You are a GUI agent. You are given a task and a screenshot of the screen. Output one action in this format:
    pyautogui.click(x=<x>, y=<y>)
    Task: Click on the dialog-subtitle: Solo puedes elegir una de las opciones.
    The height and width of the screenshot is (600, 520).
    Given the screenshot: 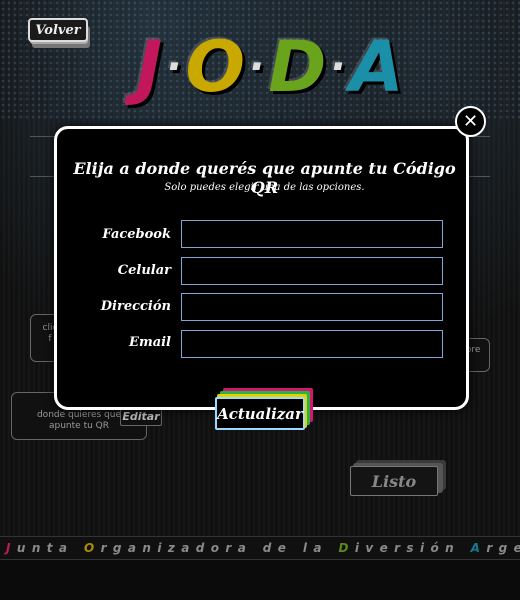 What is the action you would take?
    pyautogui.click(x=264, y=187)
    